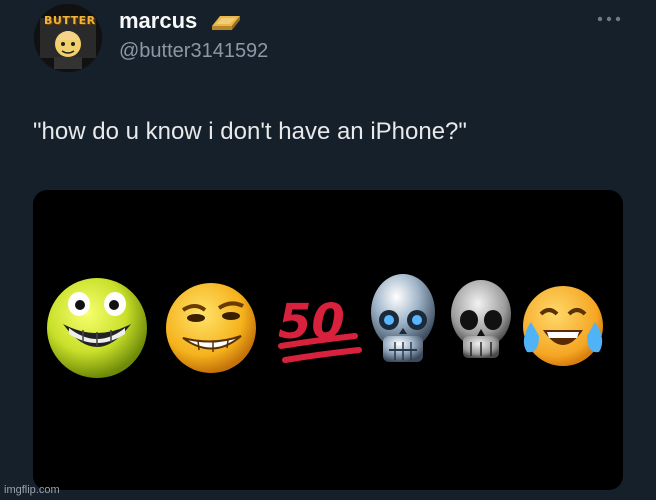 Image resolution: width=656 pixels, height=500 pixels. What do you see at coordinates (158, 21) in the screenshot?
I see `display-name: marcus` at bounding box center [158, 21].